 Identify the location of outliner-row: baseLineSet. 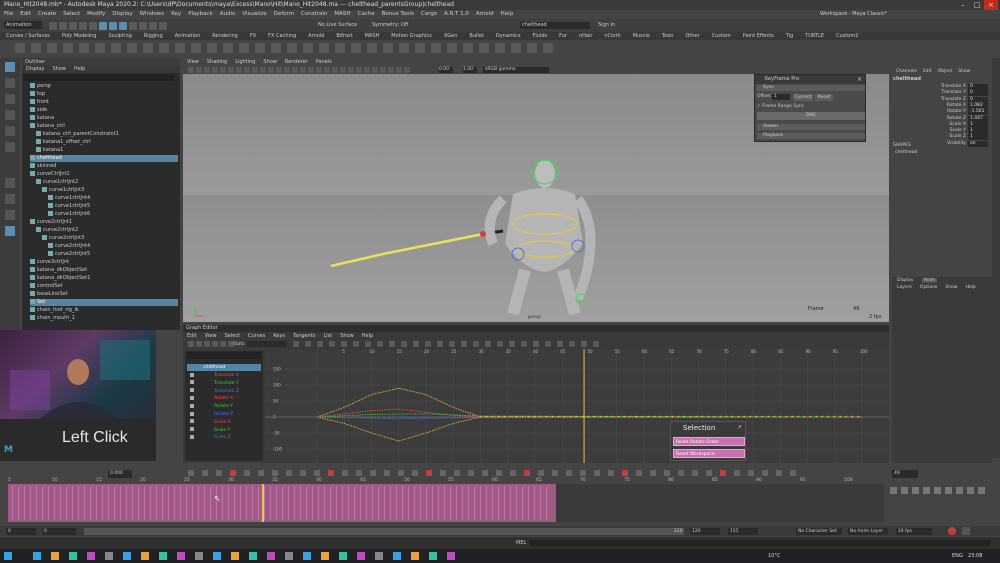
(104, 294).